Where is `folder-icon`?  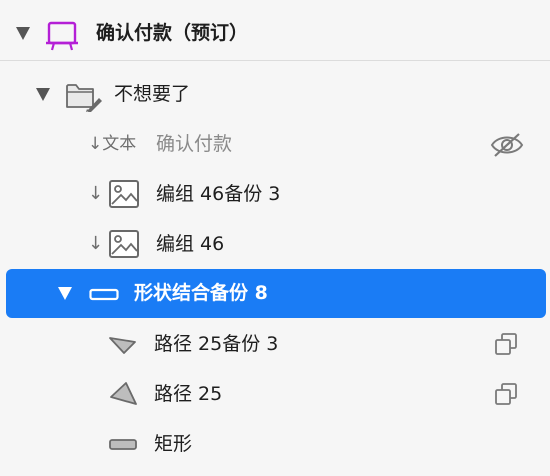 folder-icon is located at coordinates (84, 98).